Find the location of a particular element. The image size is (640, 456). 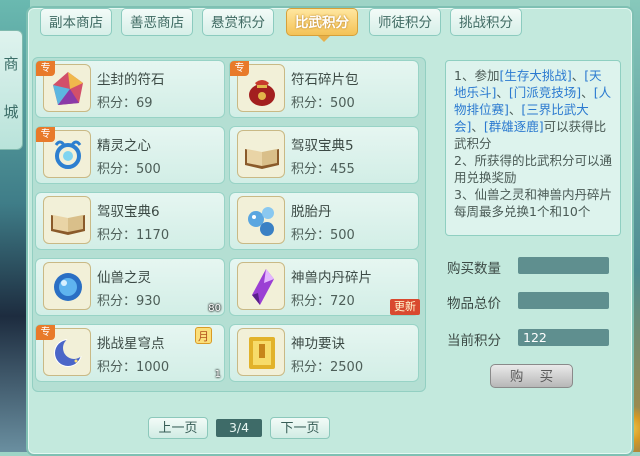

rule-3: 3、仙兽之灵和神兽内丹碎片每周最多兑换1个和10个 is located at coordinates (533, 203).